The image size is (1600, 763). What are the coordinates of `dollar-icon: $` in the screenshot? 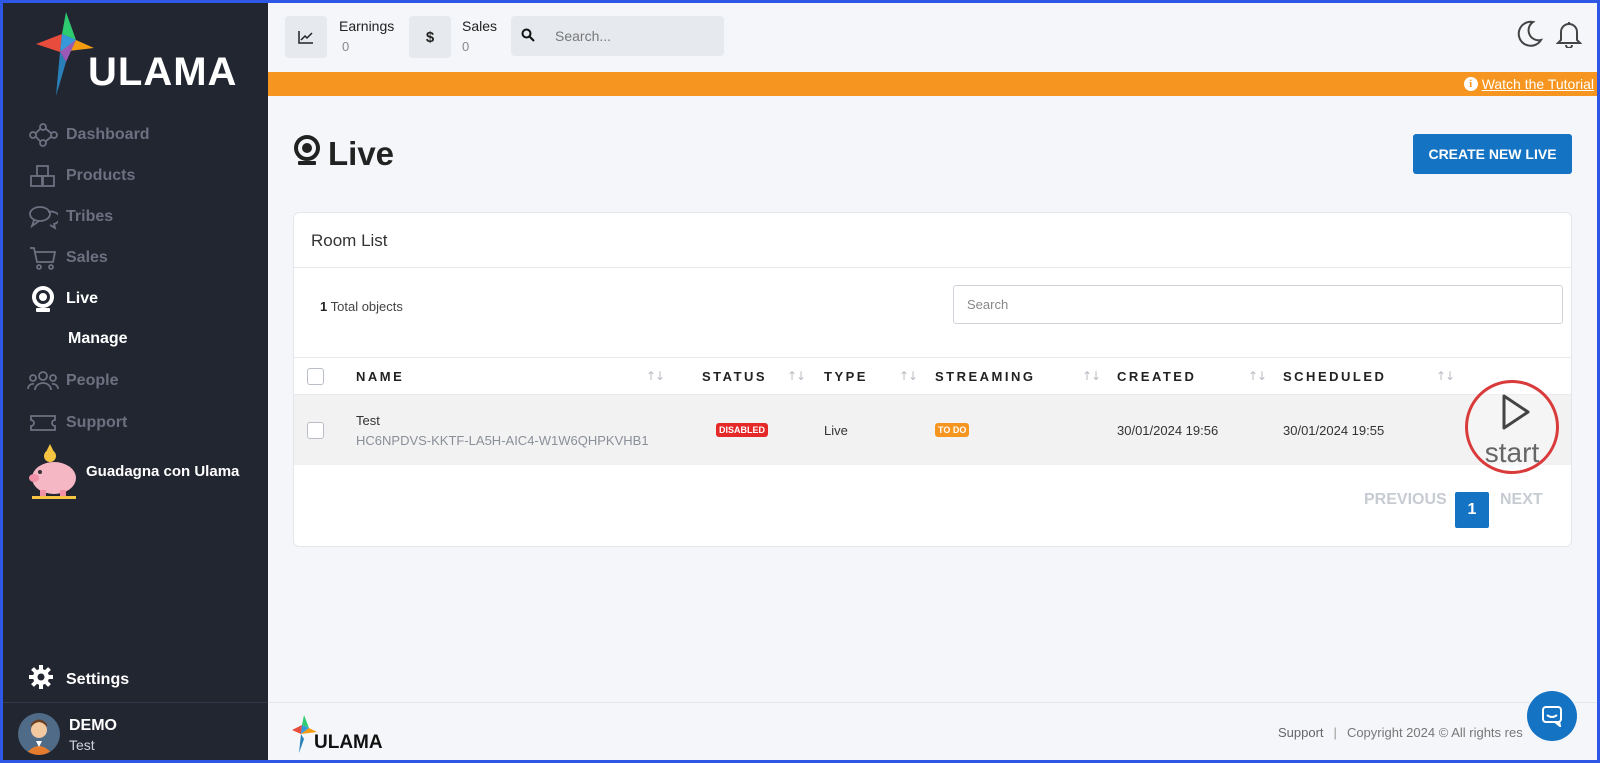 It's located at (430, 37).